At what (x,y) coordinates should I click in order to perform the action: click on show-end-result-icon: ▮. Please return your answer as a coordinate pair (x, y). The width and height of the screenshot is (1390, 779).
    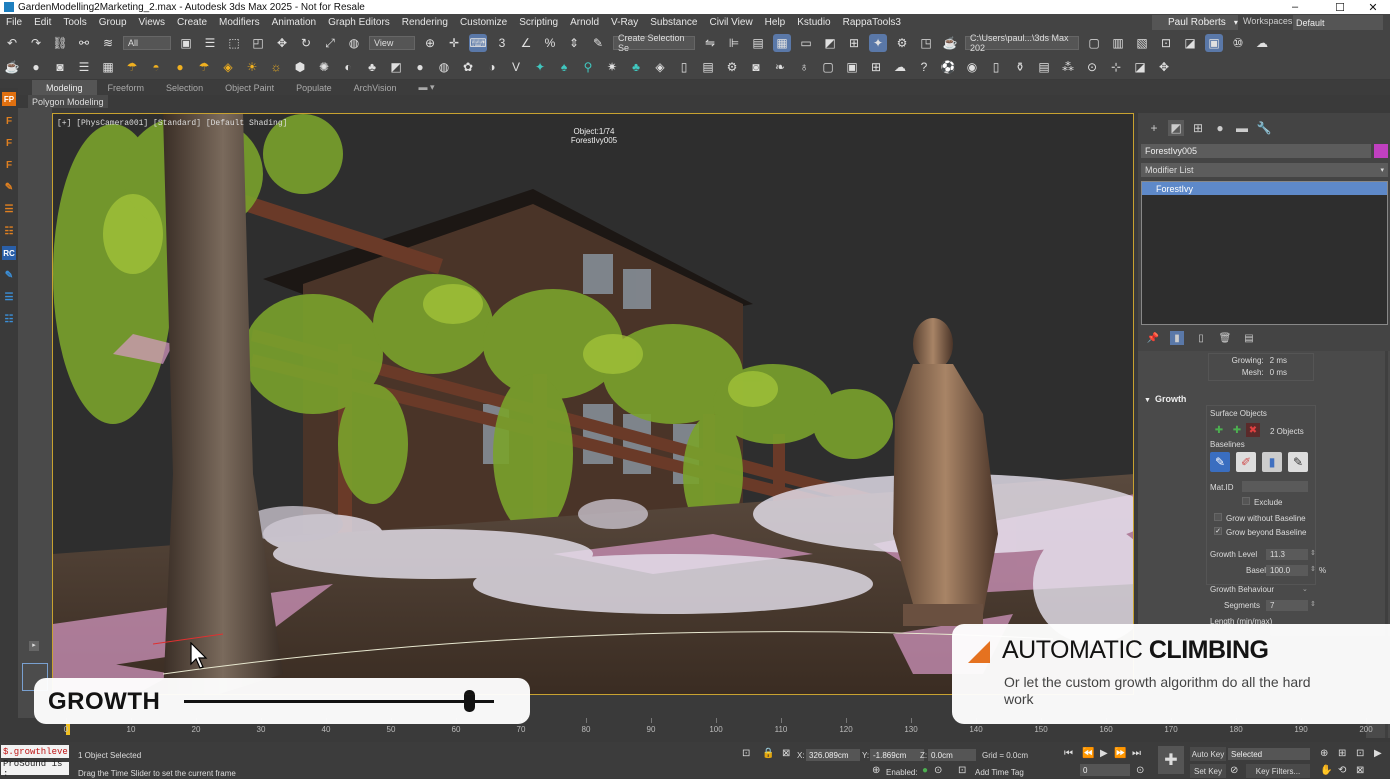
    Looking at the image, I should click on (1177, 338).